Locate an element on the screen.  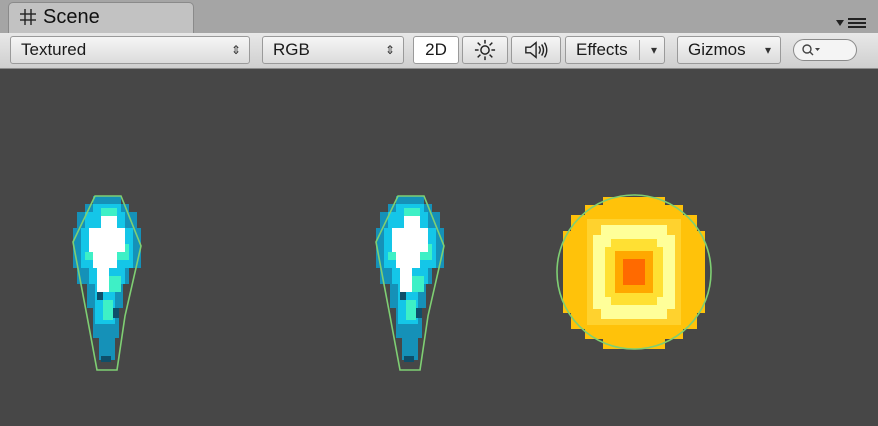
search-icon is located at coordinates (811, 50).